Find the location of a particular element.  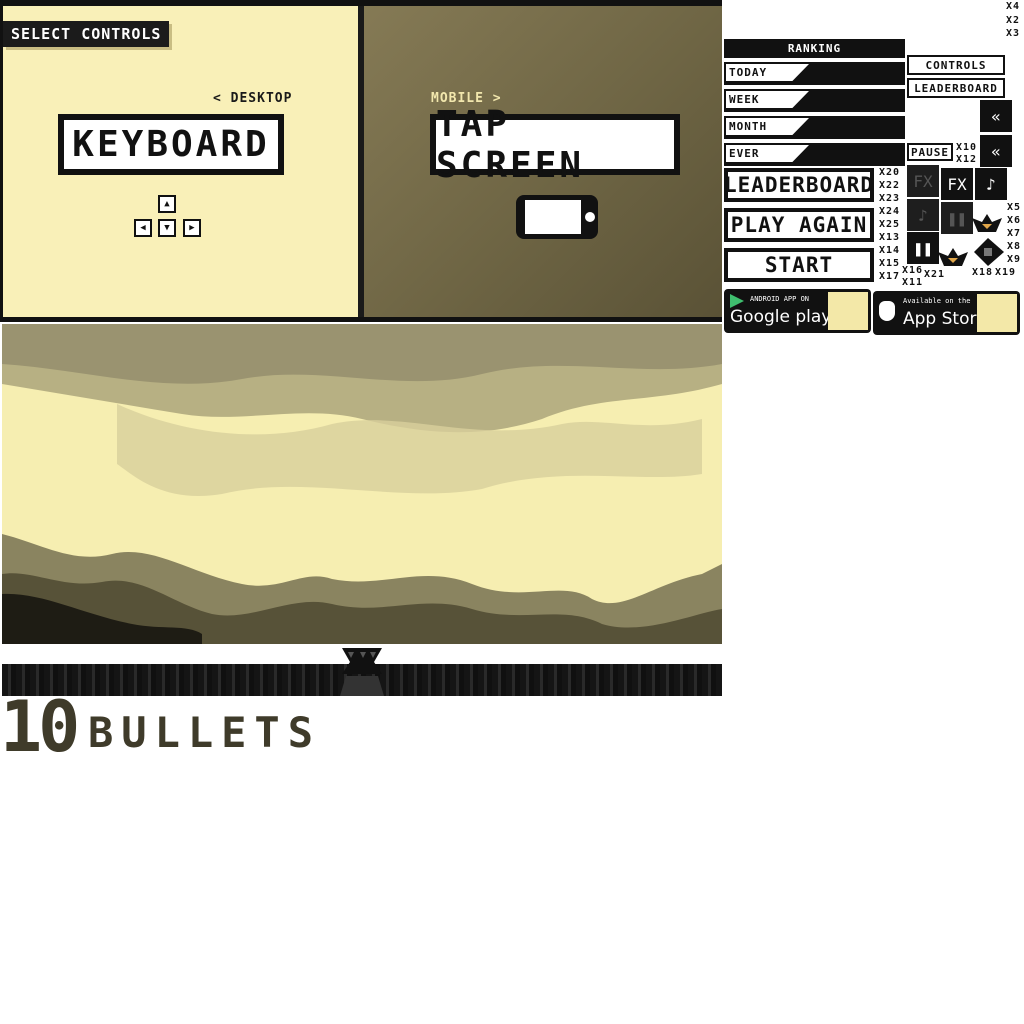

start-button: START is located at coordinates (799, 265).